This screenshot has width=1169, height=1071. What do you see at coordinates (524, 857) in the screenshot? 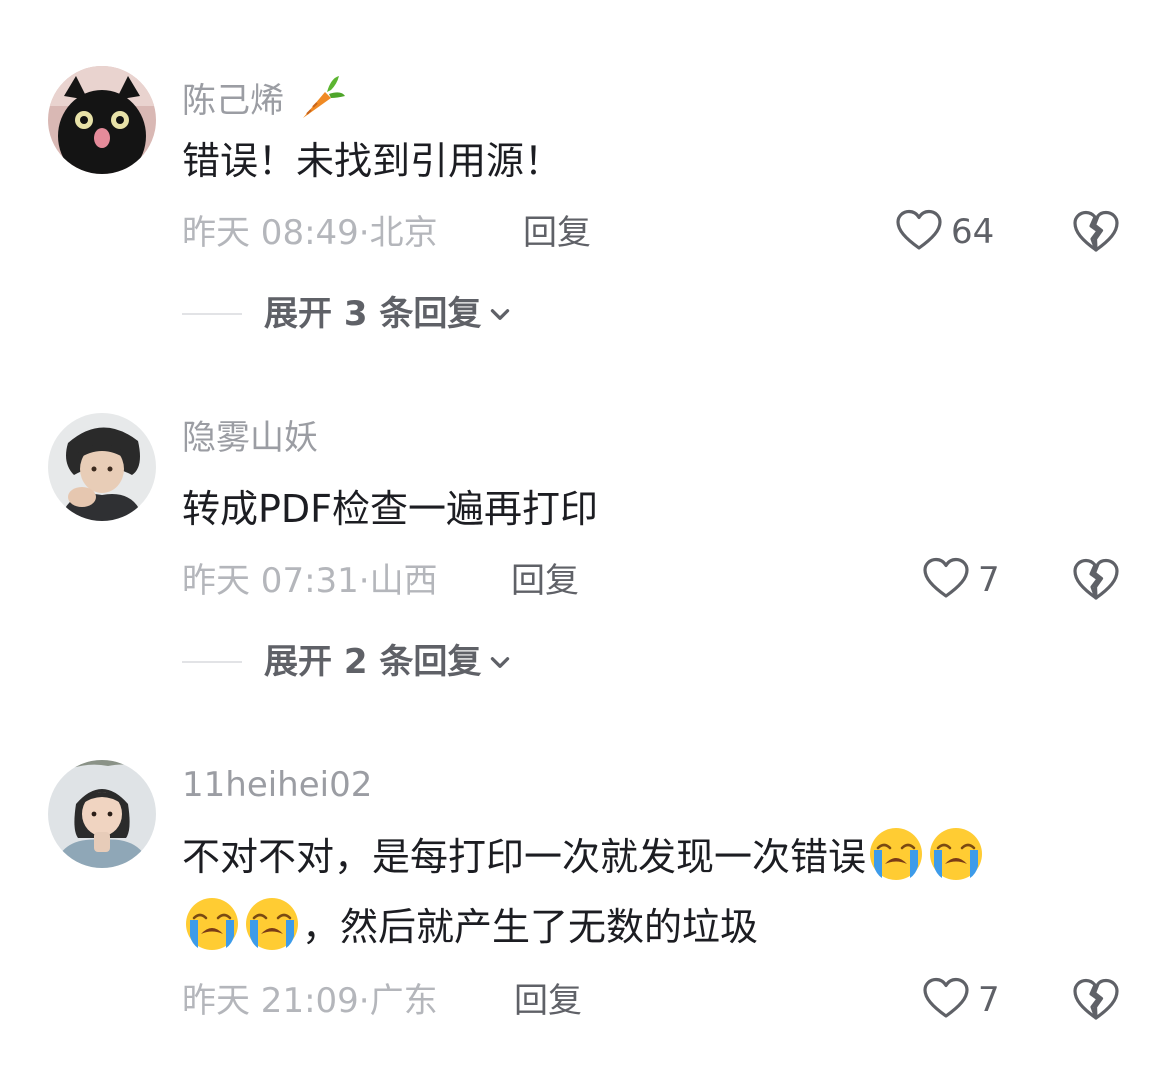
I see `comment-text-part1: 不对不对，是每打印一次就发现一次错误` at bounding box center [524, 857].